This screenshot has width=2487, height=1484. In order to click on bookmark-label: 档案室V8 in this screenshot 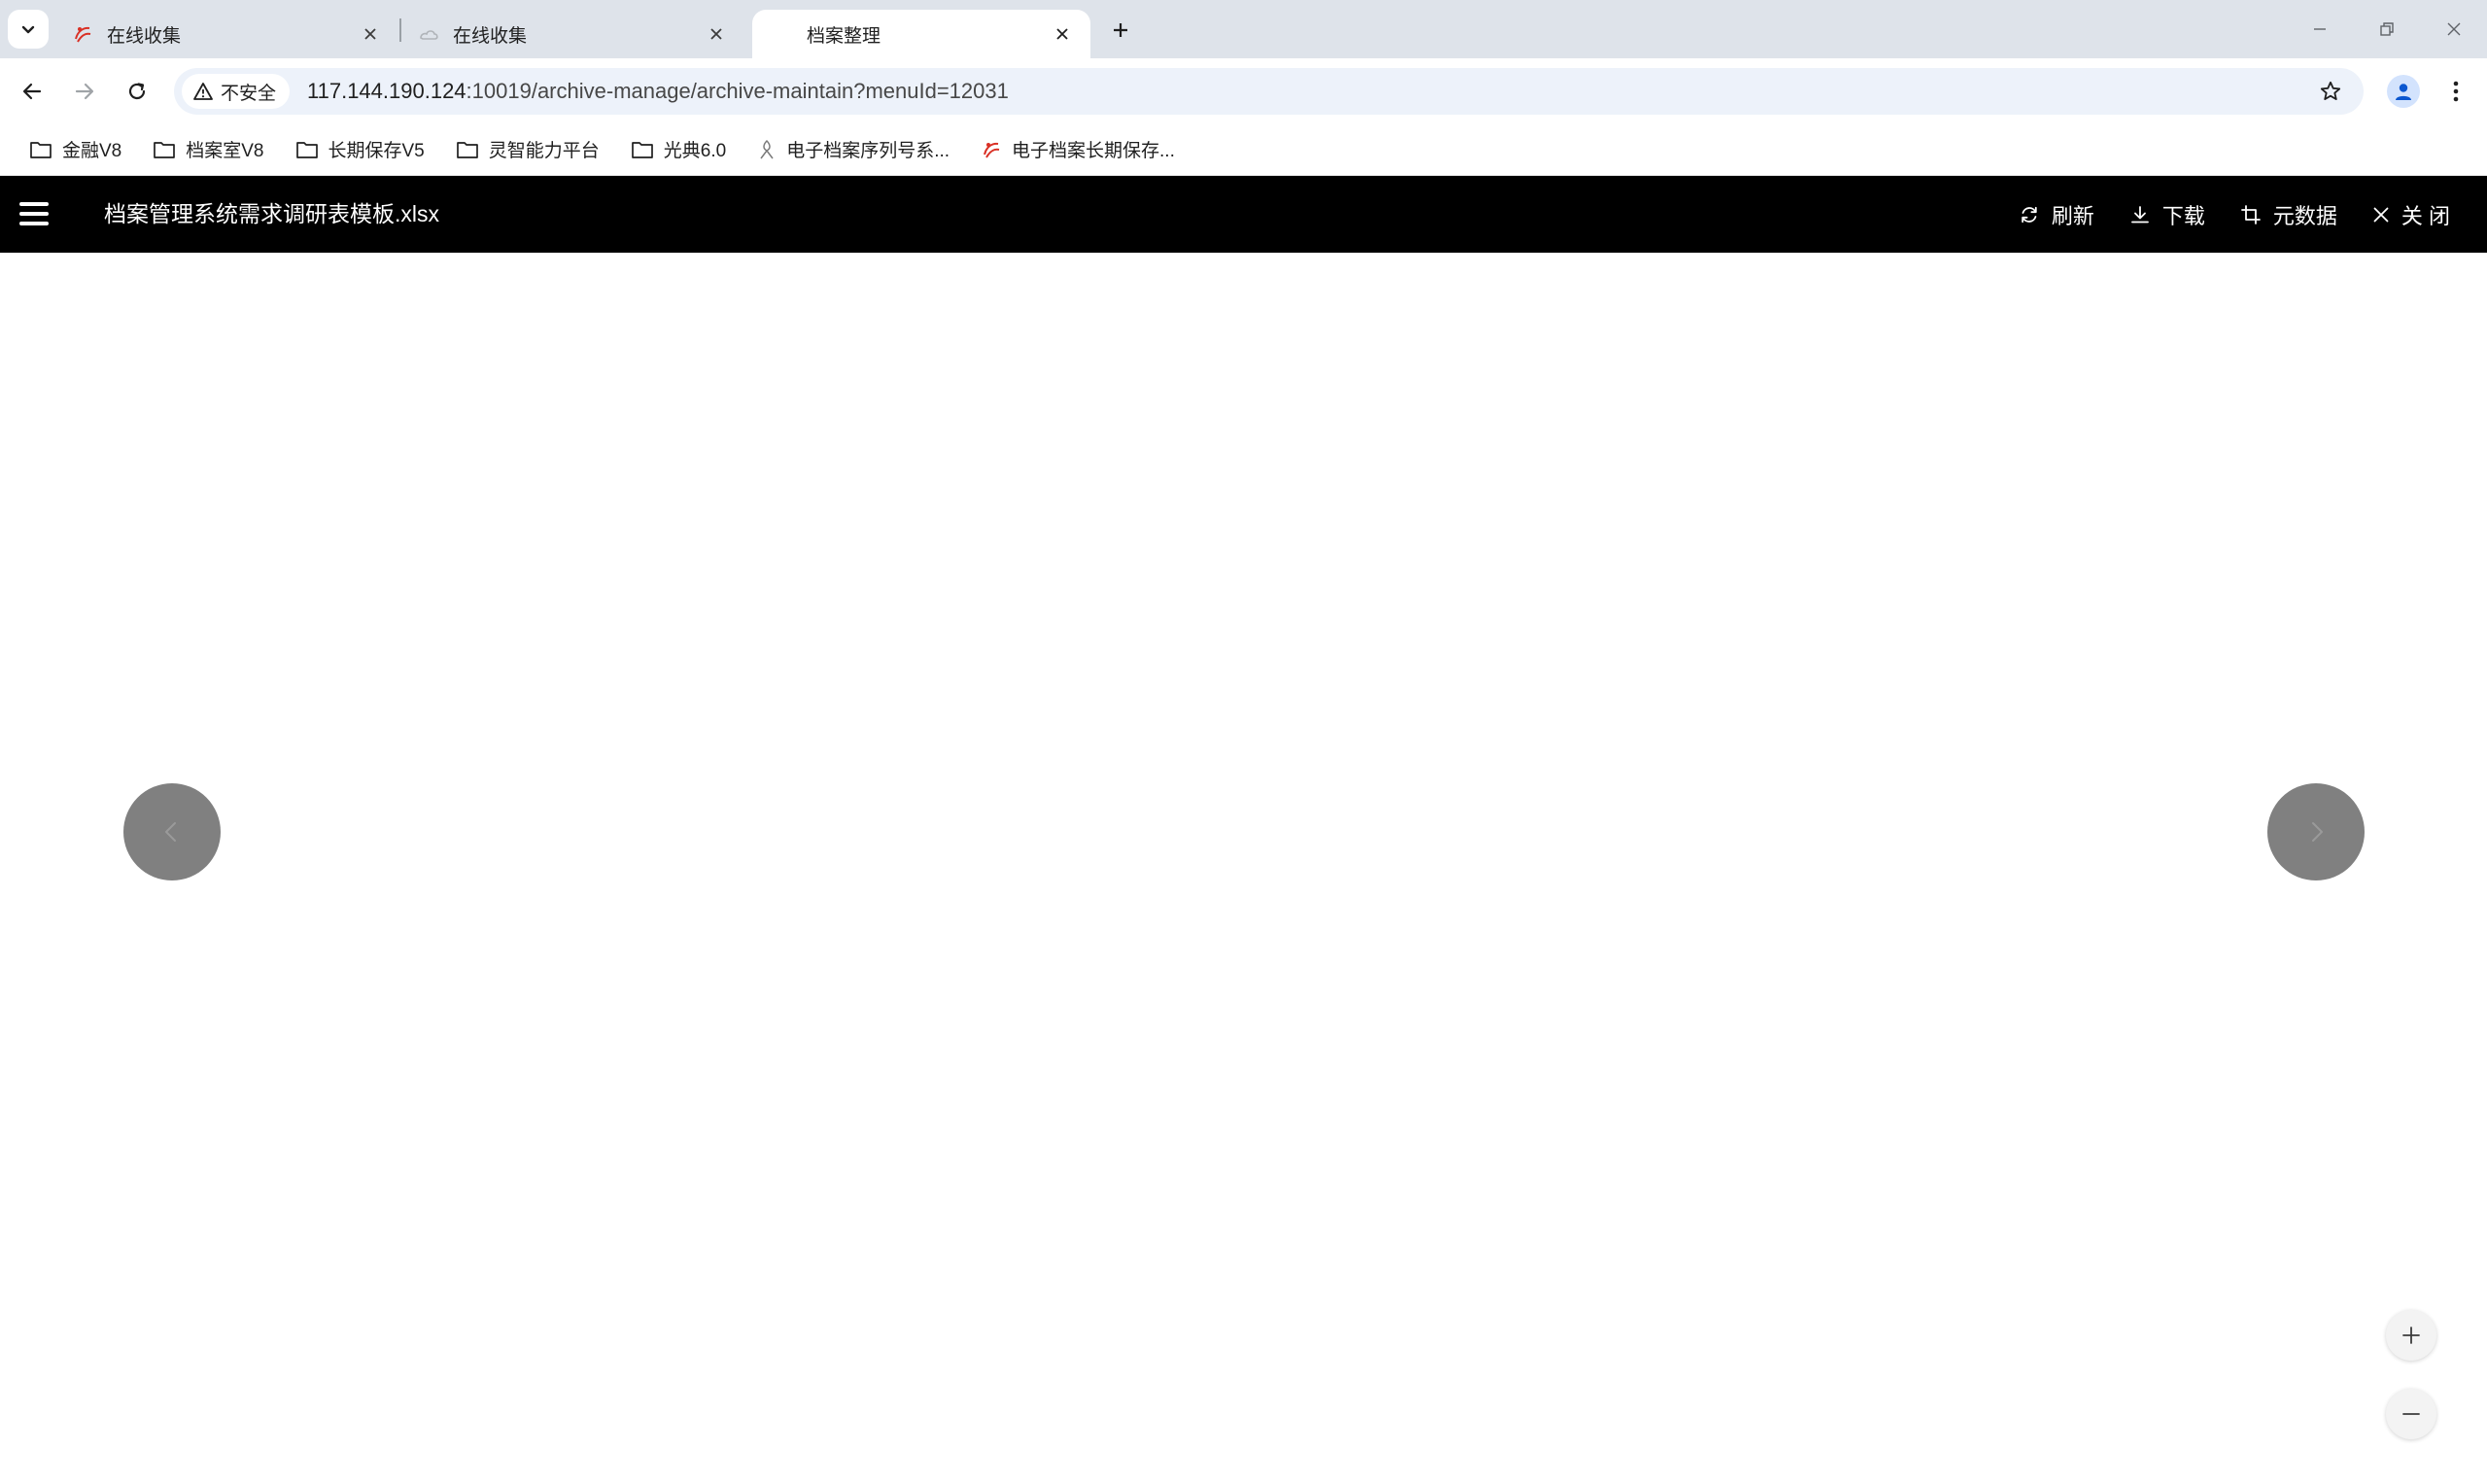, I will do `click(225, 151)`.